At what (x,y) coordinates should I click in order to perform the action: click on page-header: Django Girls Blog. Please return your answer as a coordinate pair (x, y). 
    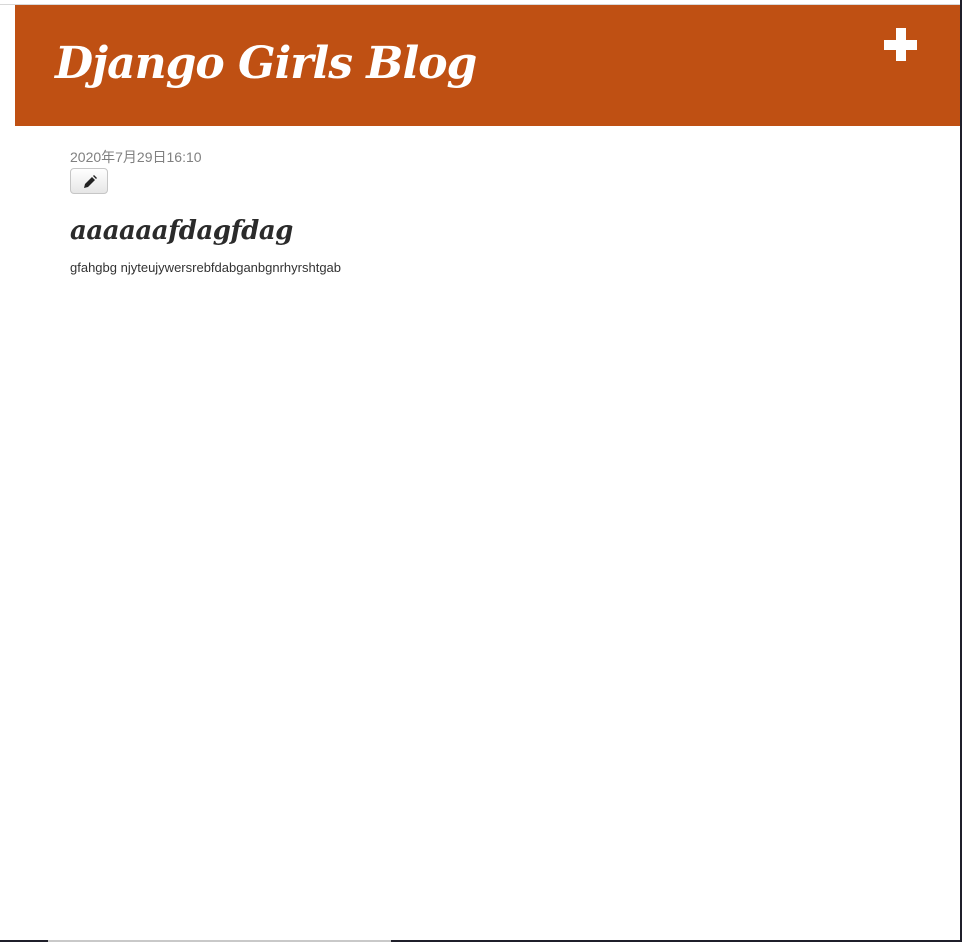
    Looking at the image, I should click on (487, 65).